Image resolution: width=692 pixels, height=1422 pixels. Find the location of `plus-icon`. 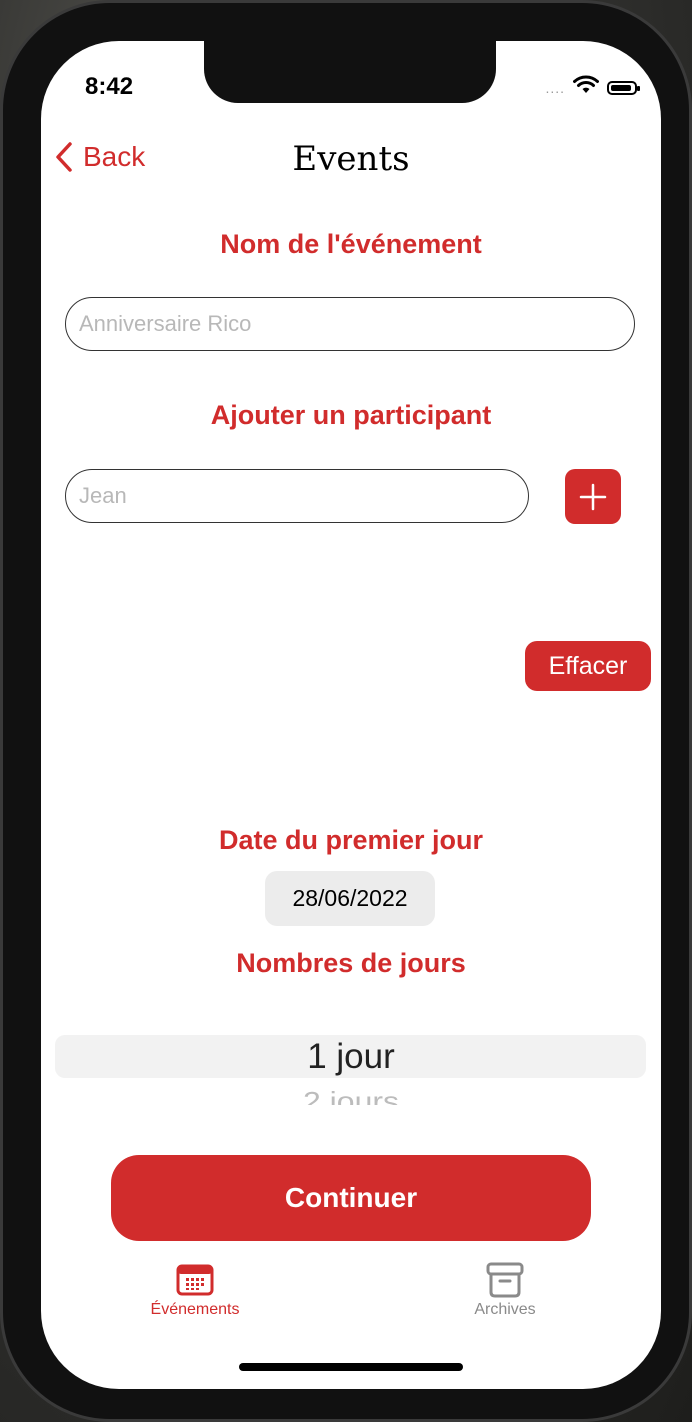

plus-icon is located at coordinates (593, 496).